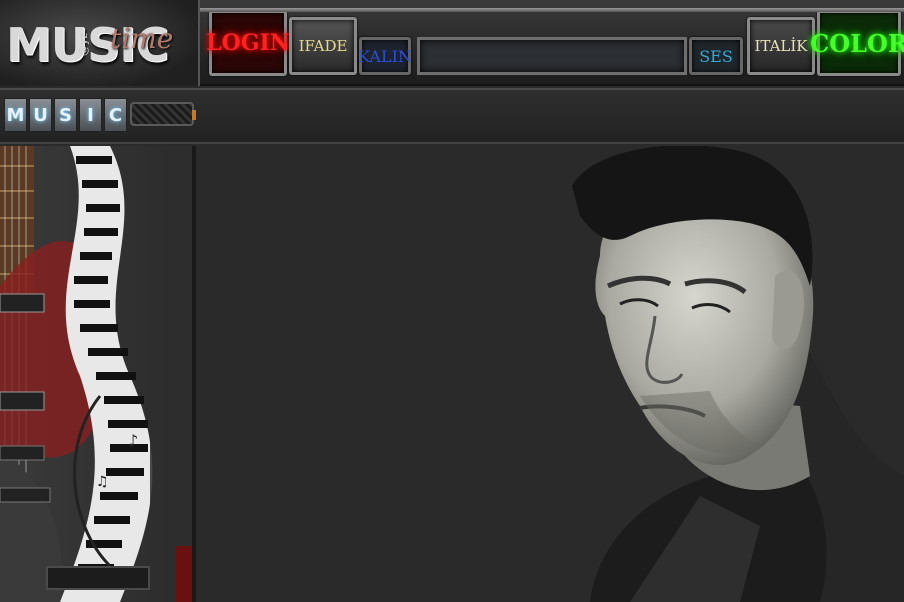  I want to click on music-tab-button: M U S I C, so click(65, 115).